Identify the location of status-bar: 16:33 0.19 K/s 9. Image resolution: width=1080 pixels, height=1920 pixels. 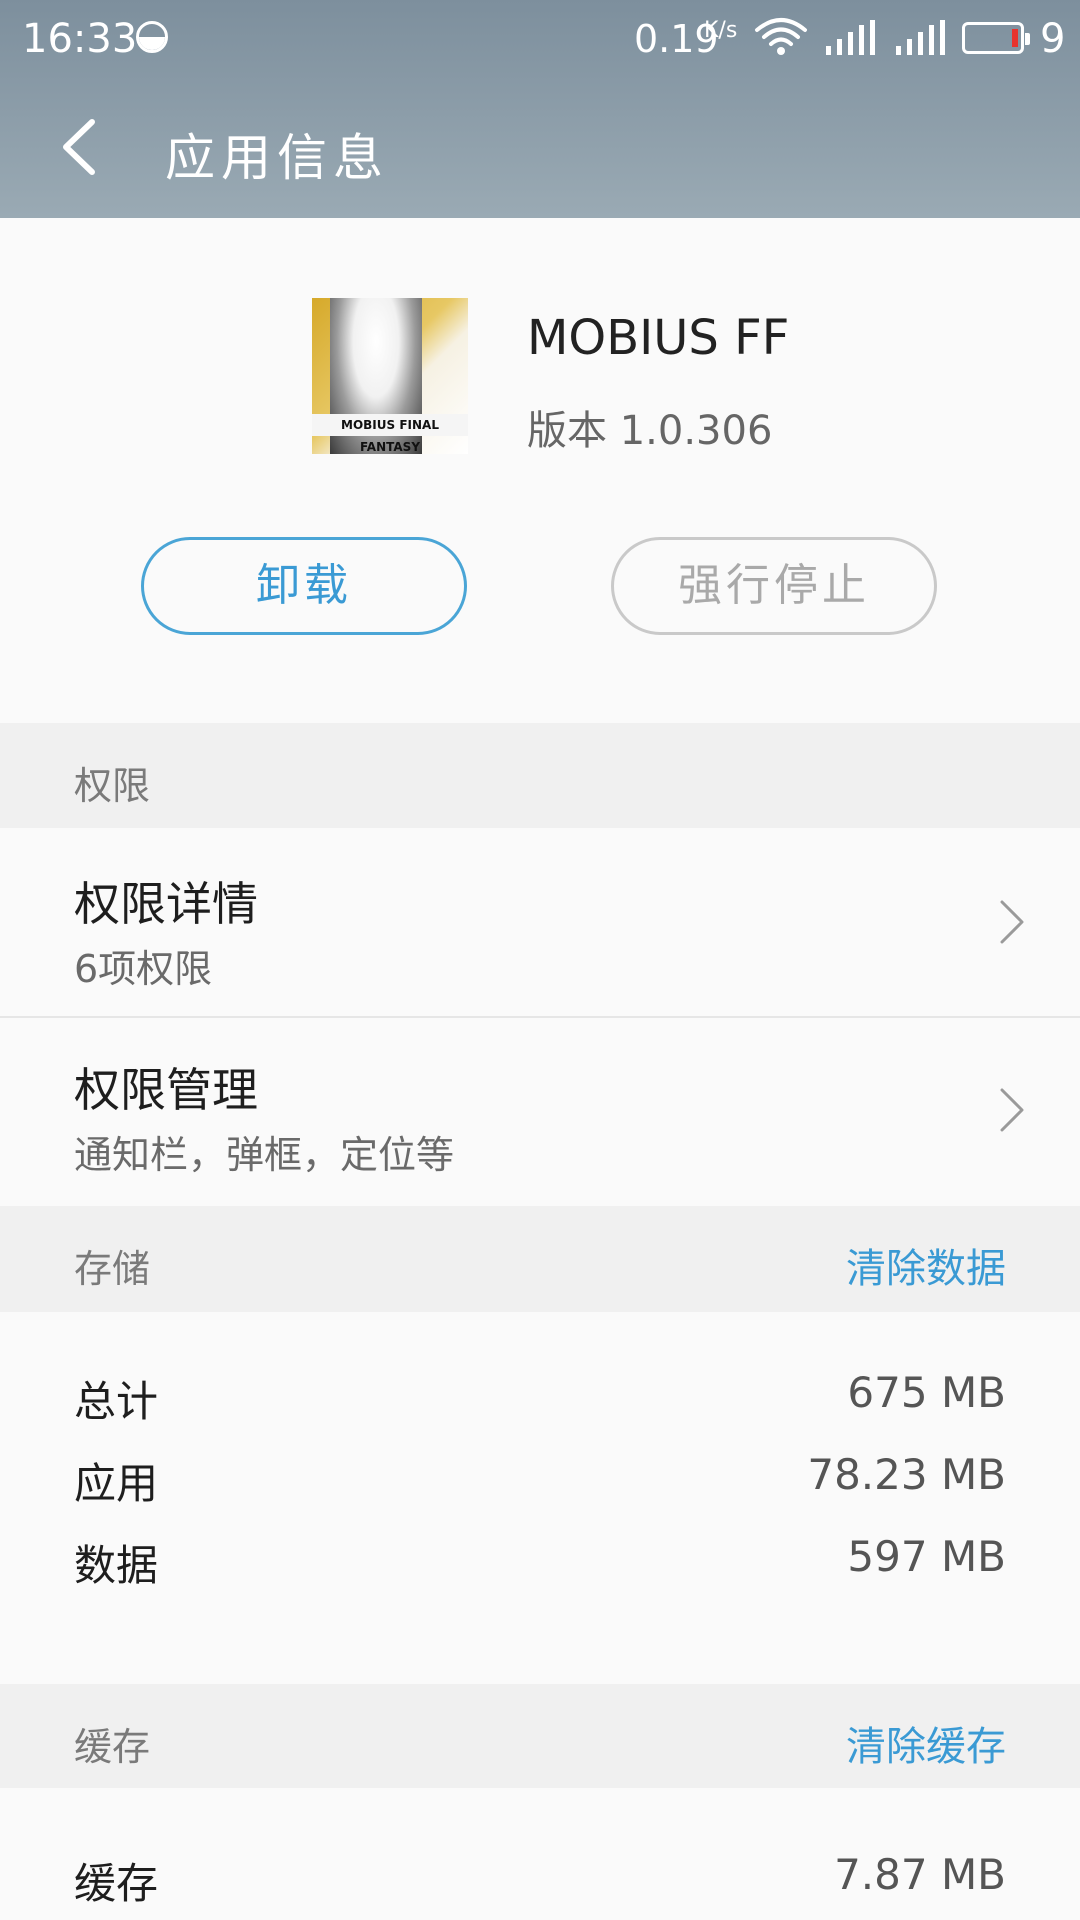
(540, 40).